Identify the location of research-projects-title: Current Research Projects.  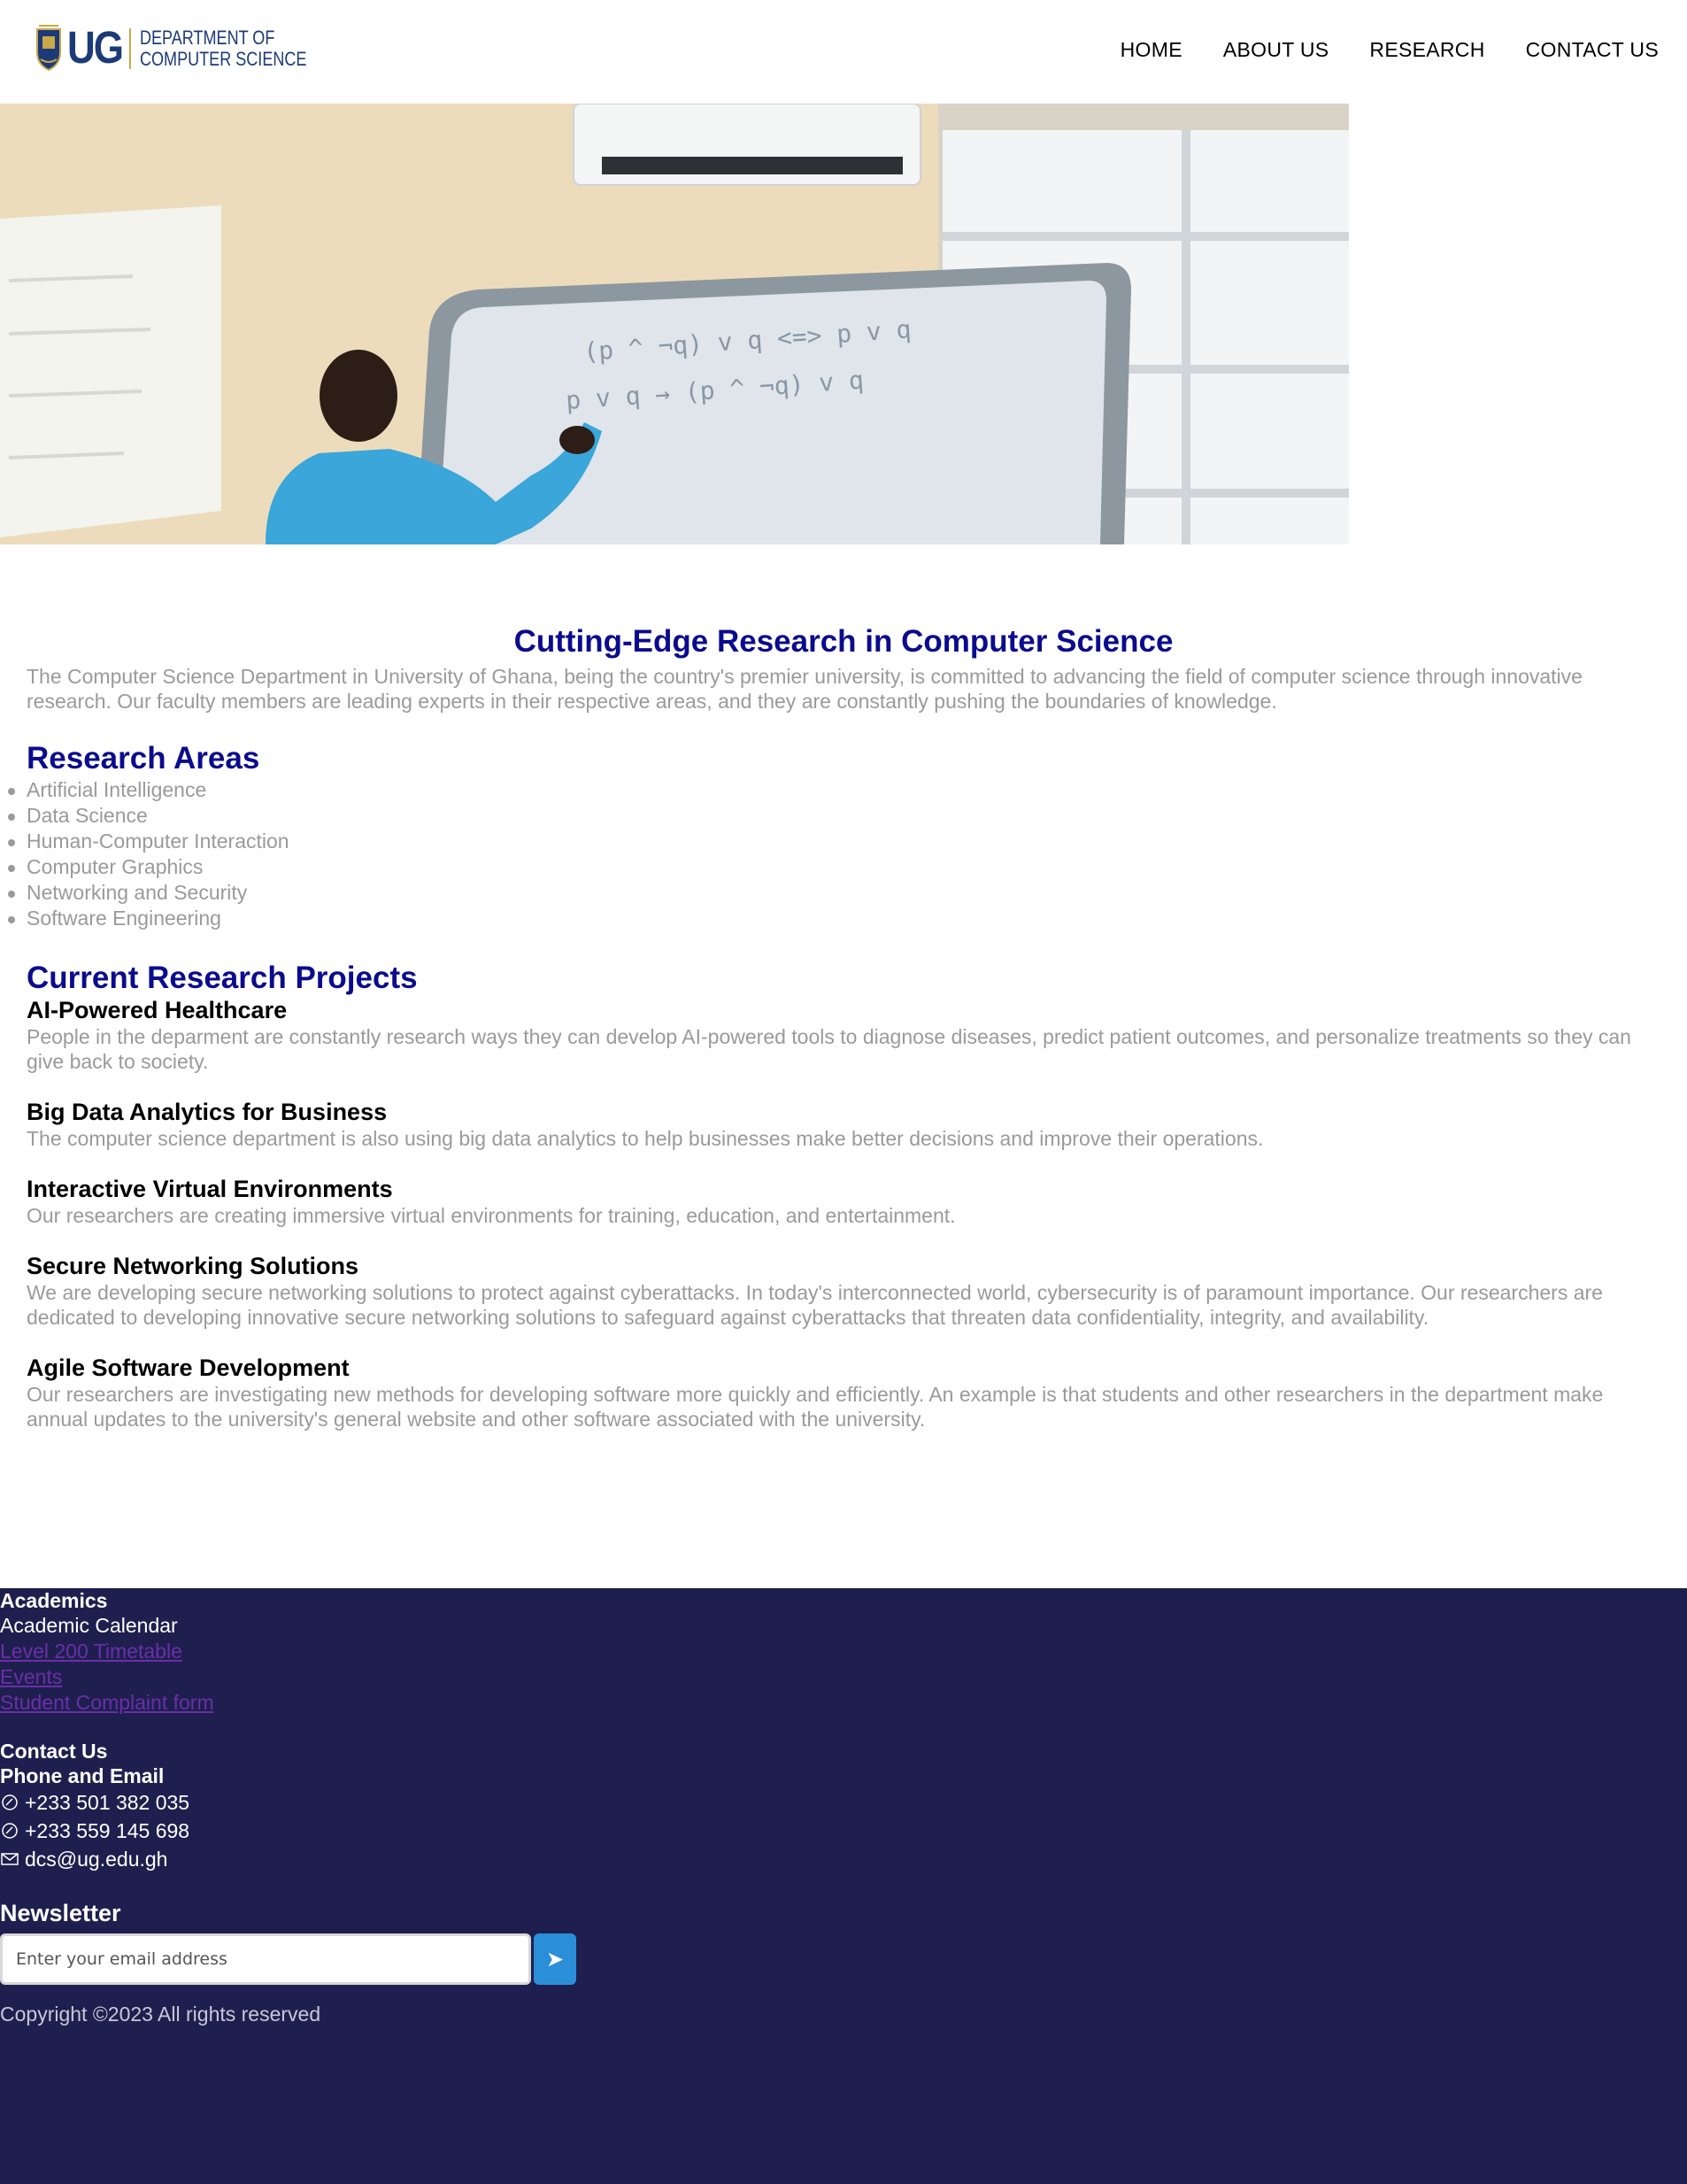
(222, 978).